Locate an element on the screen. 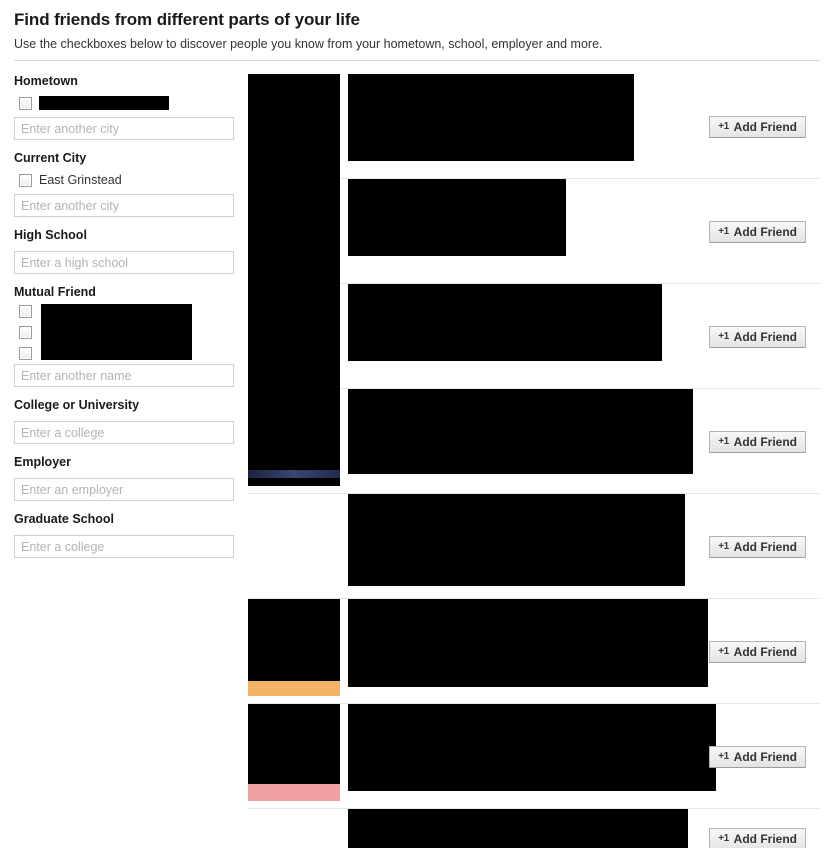 The image size is (834, 848). filter-group-current-city: Current City East Grinstead is located at coordinates (127, 184).